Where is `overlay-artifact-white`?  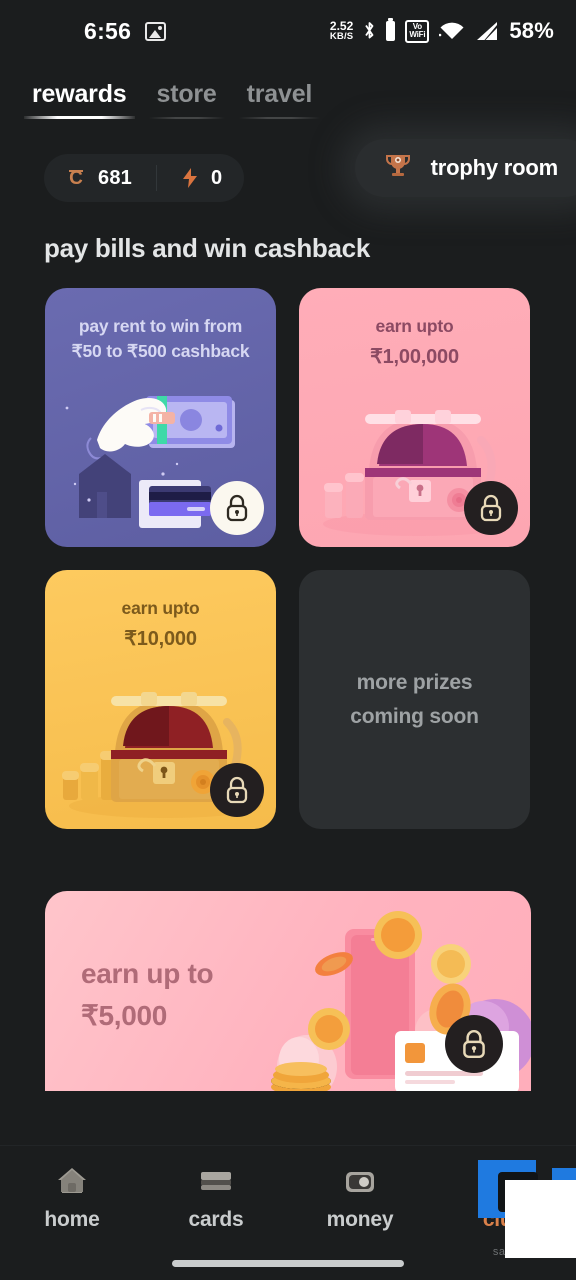
overlay-artifact-white is located at coordinates (540, 1219).